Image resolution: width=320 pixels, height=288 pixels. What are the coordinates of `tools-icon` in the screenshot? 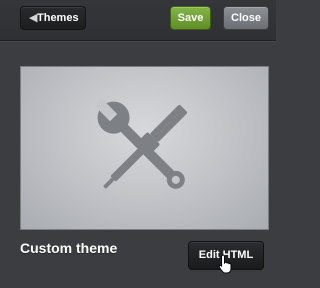 It's located at (141, 143).